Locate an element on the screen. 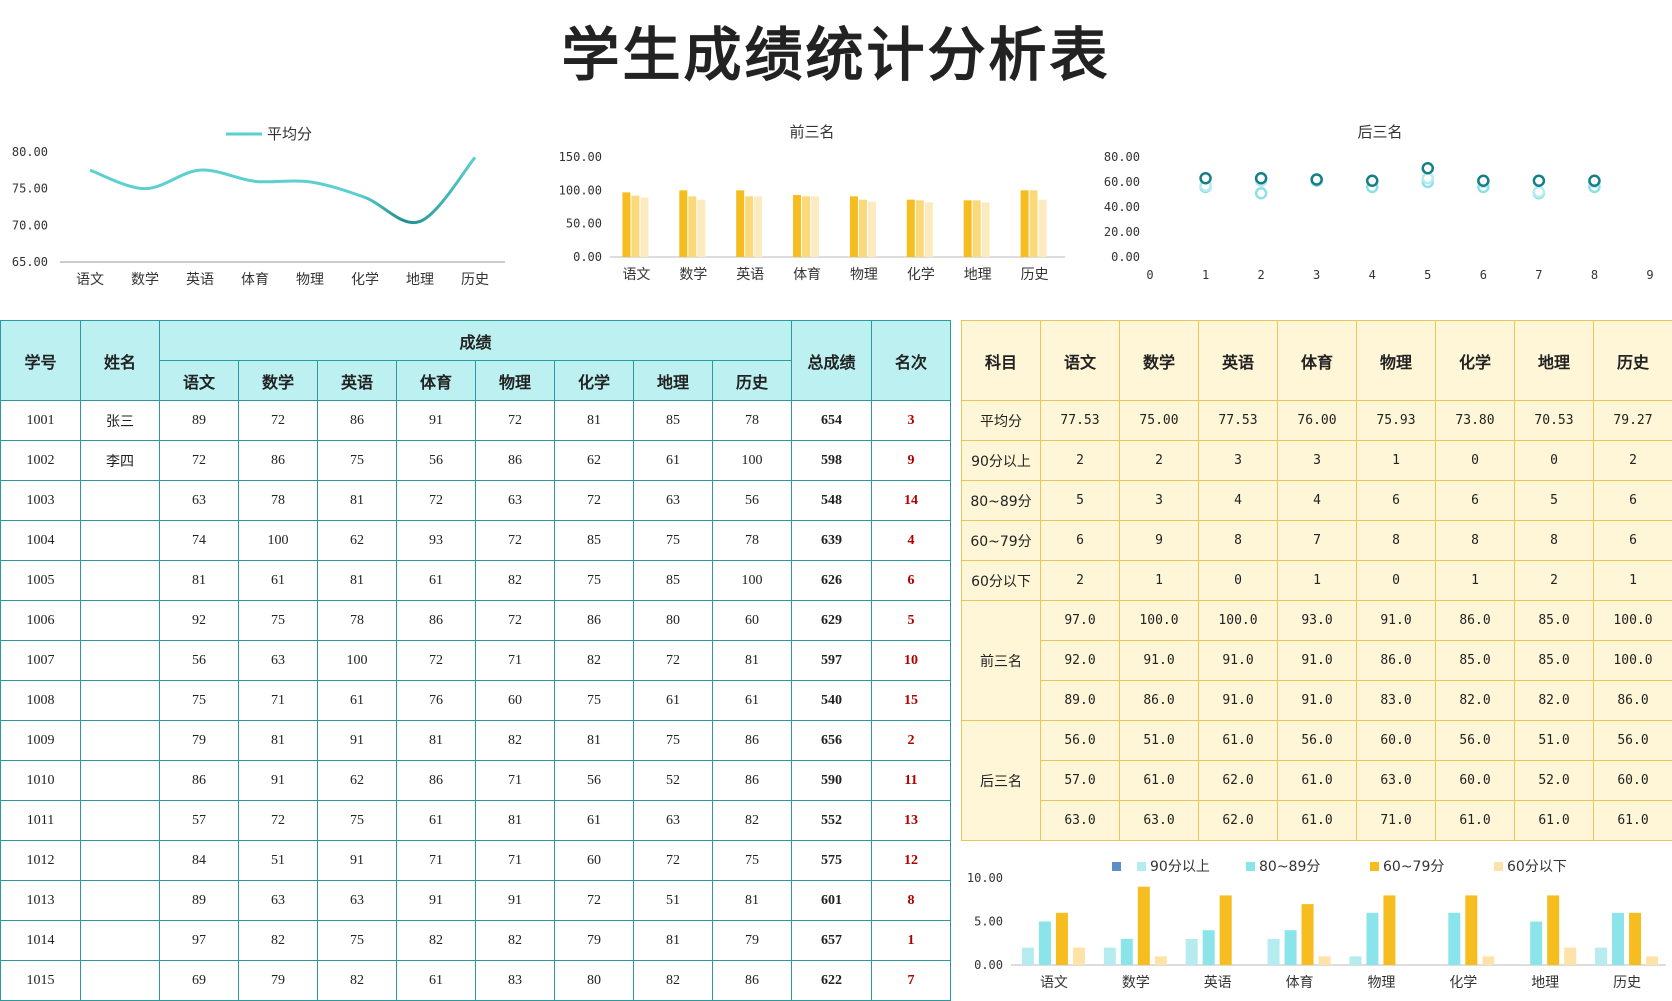 Image resolution: width=1672 pixels, height=1001 pixels. x-tick-label: 英语 is located at coordinates (1218, 982).